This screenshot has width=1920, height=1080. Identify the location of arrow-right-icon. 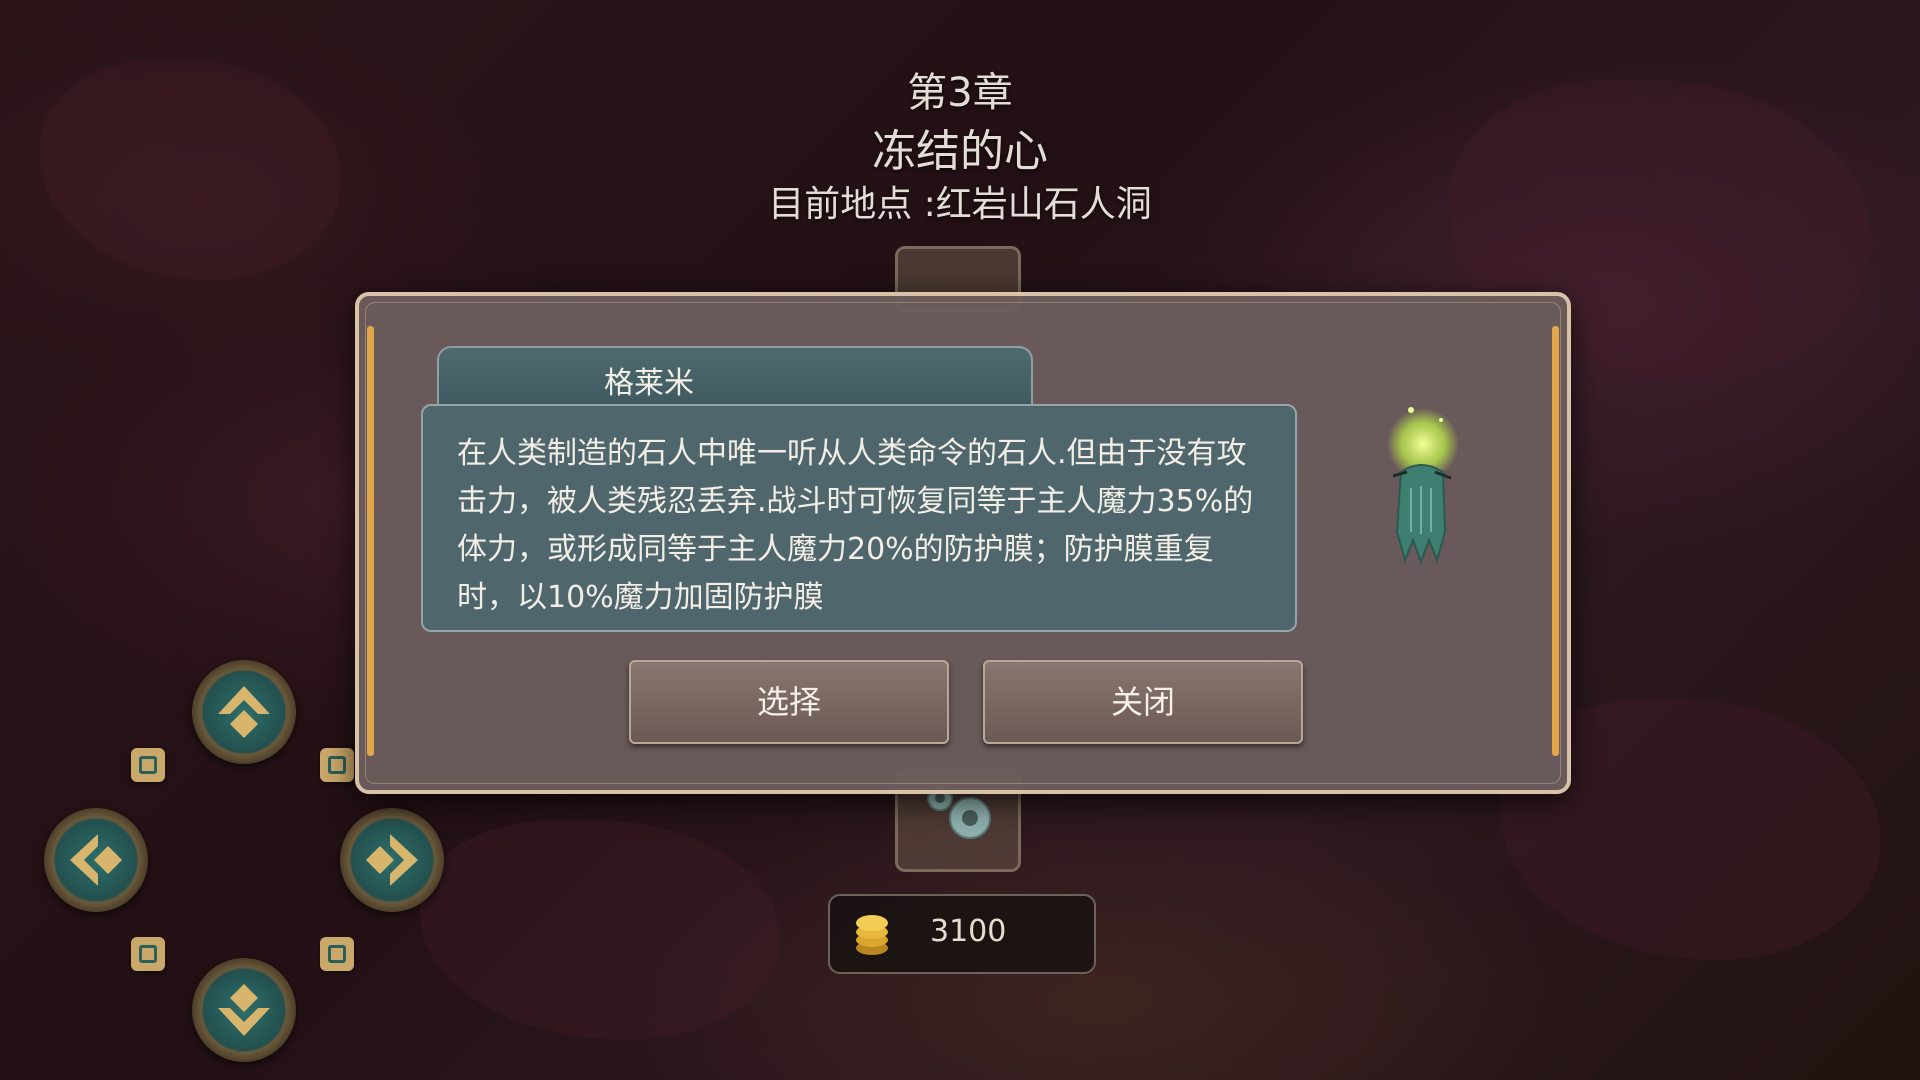
(392, 860).